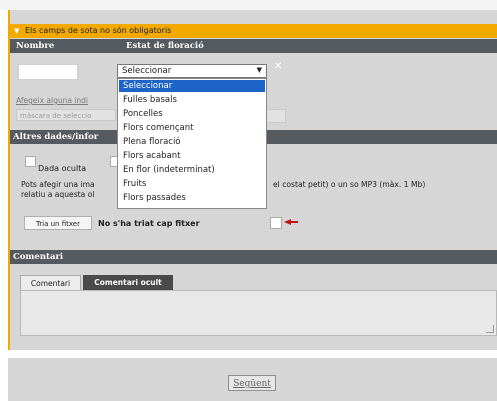 Image resolution: width=497 pixels, height=401 pixels. I want to click on option-flors-comencant: Flors començant, so click(192, 128).